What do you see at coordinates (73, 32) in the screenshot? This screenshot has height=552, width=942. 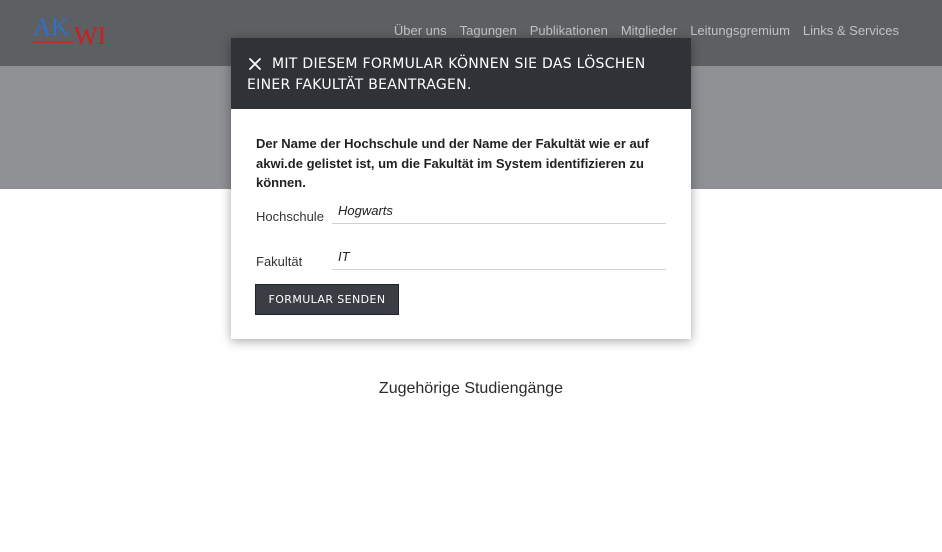 I see `akwi-logo: AK WI` at bounding box center [73, 32].